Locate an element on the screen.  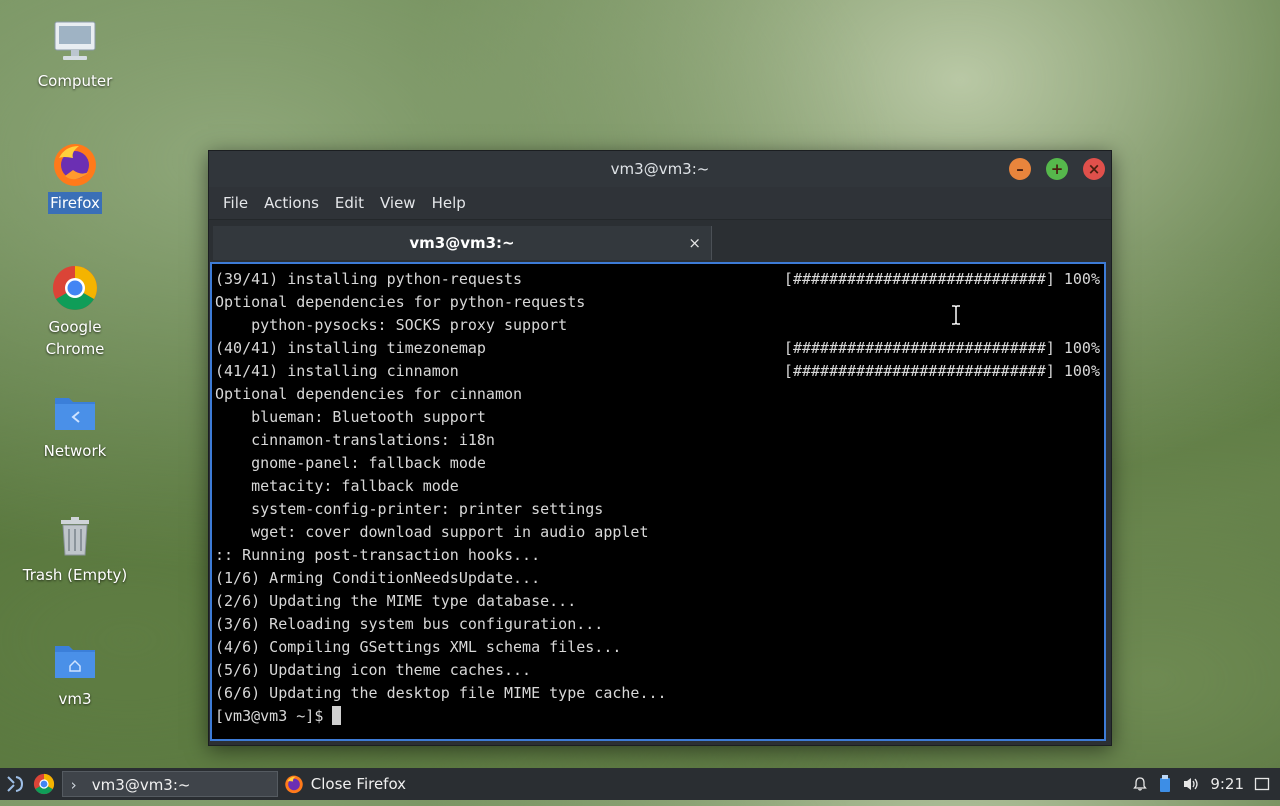
maximize-icon: + is located at coordinates (1057, 169).